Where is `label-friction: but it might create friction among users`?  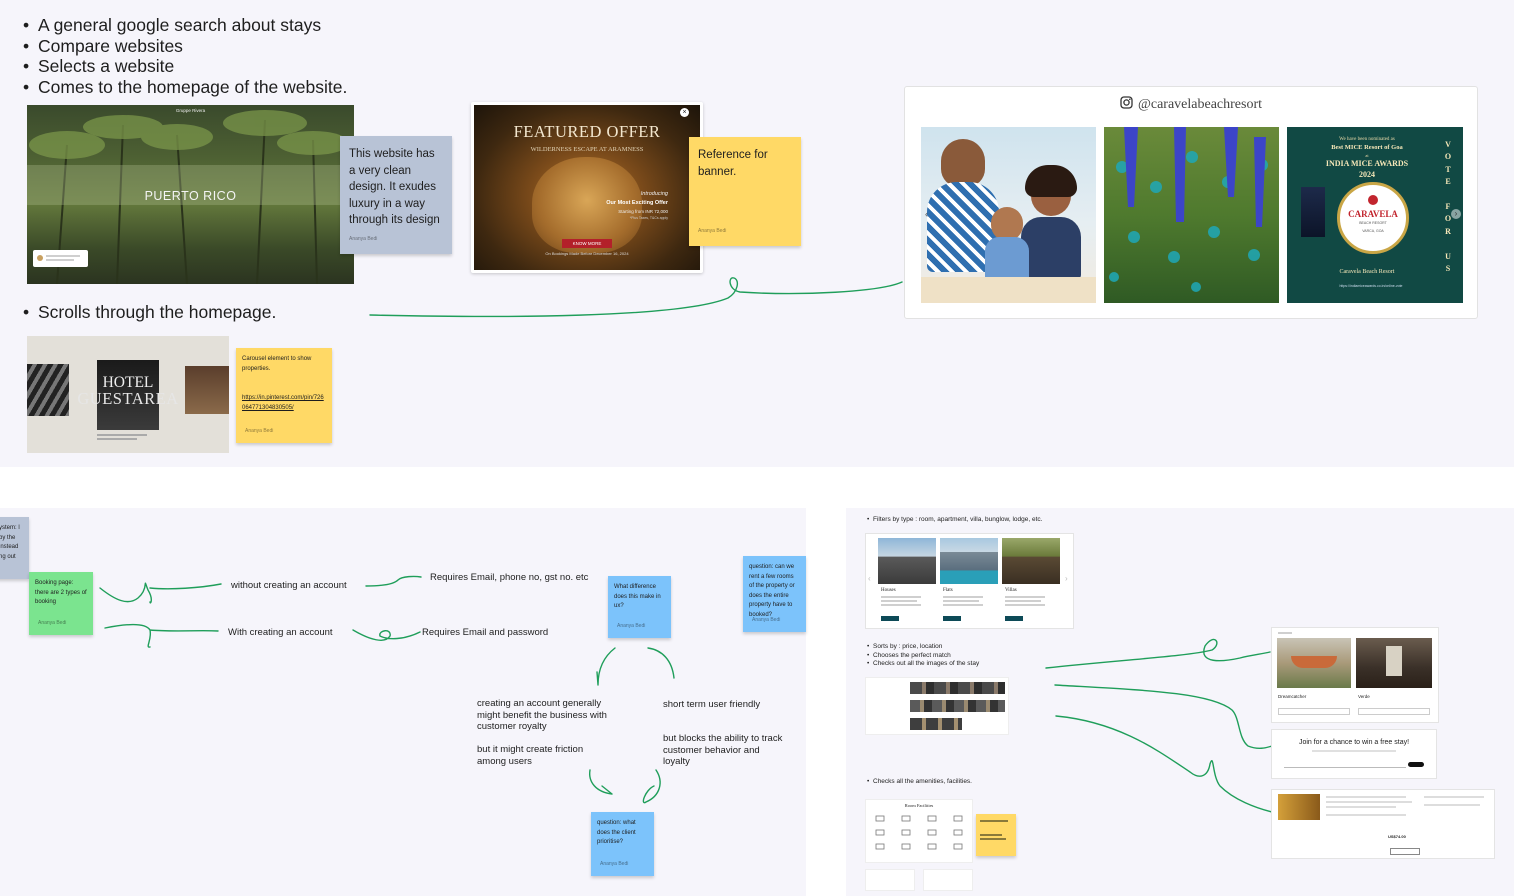
label-friction: but it might create friction among users is located at coordinates (530, 755).